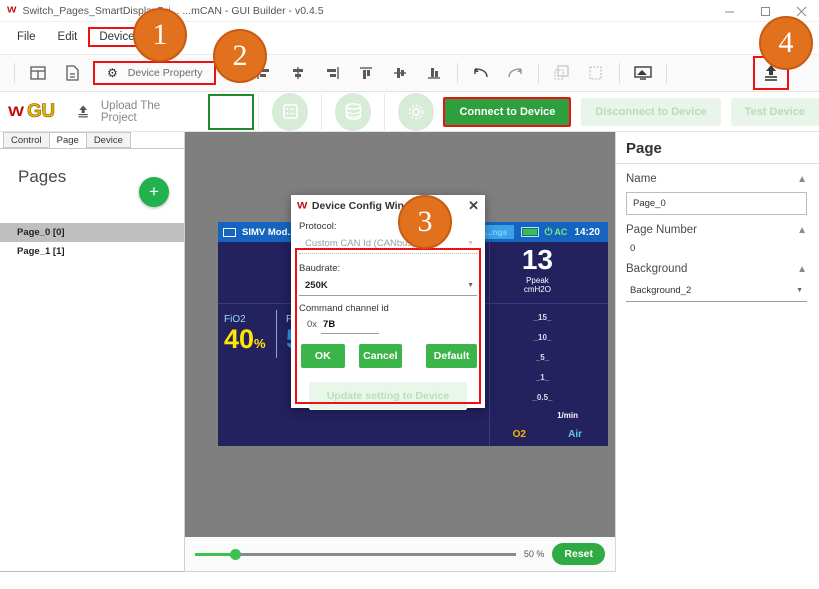 This screenshot has width=819, height=589. What do you see at coordinates (729, 11) in the screenshot?
I see `minimize-icon` at bounding box center [729, 11].